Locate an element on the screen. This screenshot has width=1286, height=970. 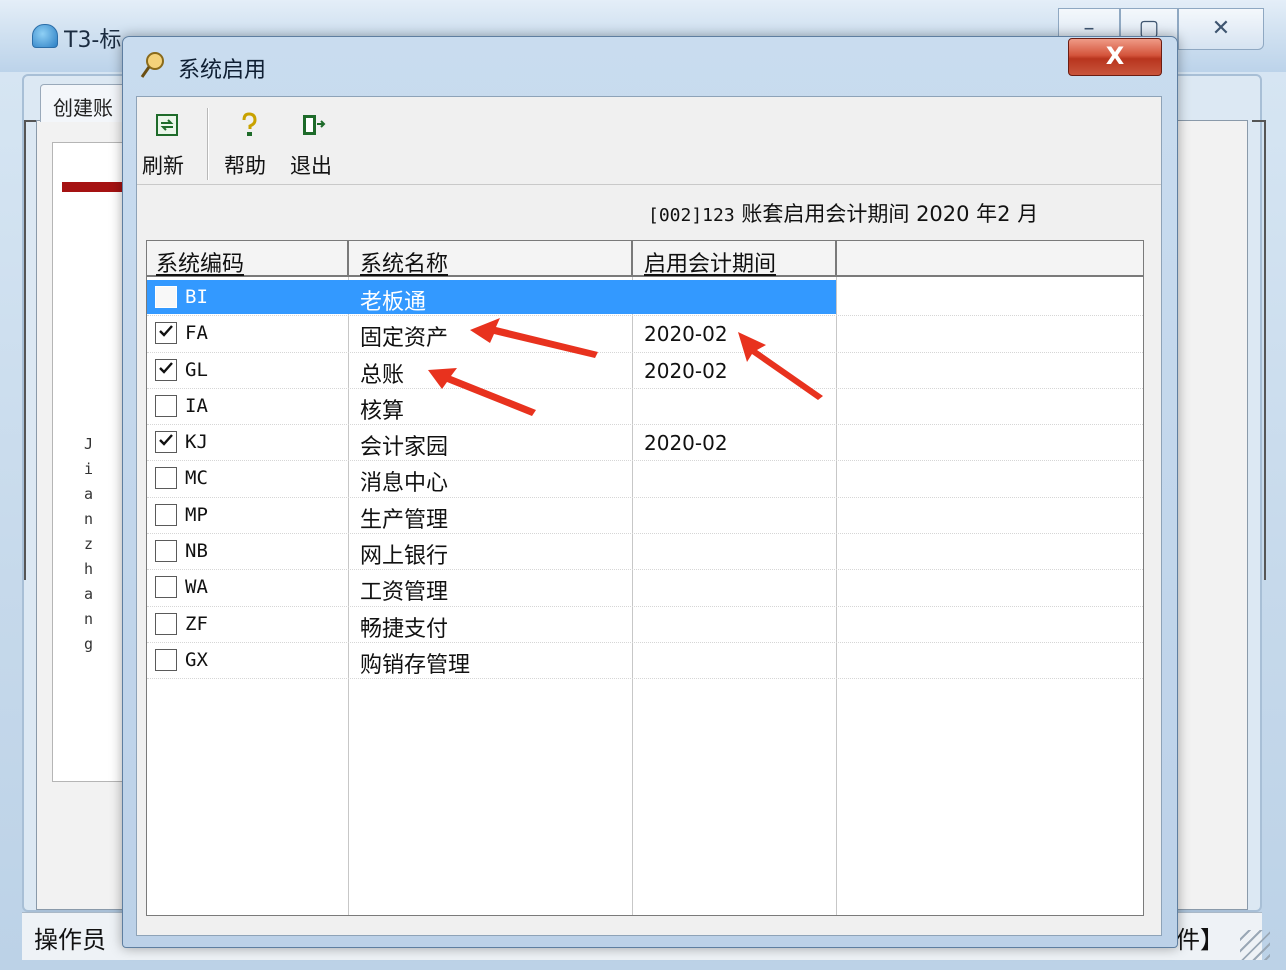
background-red-bar is located at coordinates (95, 187).